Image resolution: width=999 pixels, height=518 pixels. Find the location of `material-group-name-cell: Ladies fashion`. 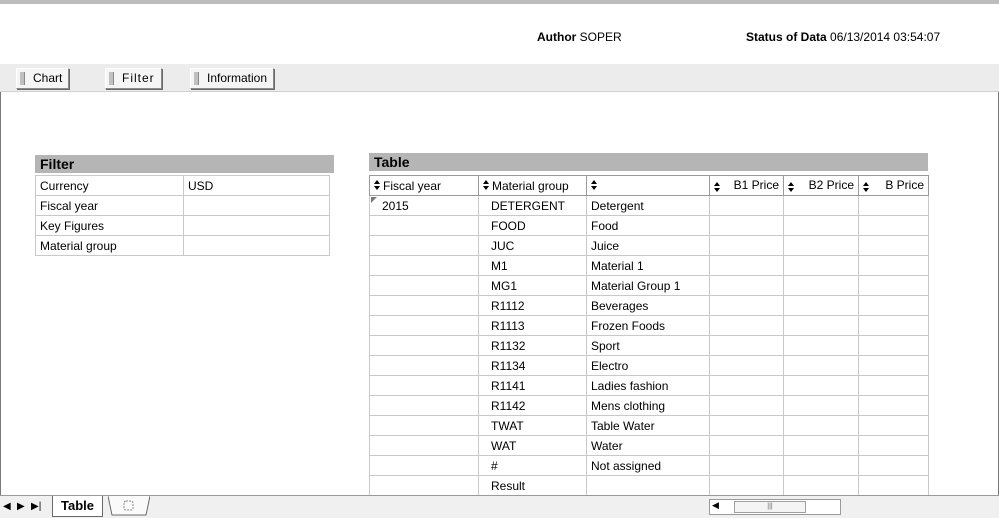

material-group-name-cell: Ladies fashion is located at coordinates (648, 385).